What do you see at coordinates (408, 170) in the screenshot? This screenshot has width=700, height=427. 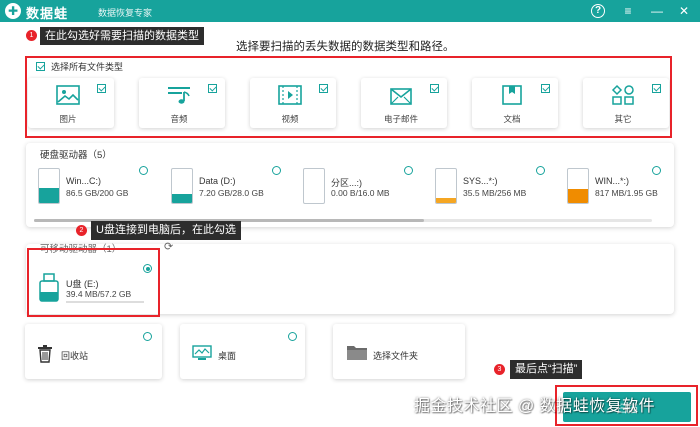 I see `drive-partition-radio` at bounding box center [408, 170].